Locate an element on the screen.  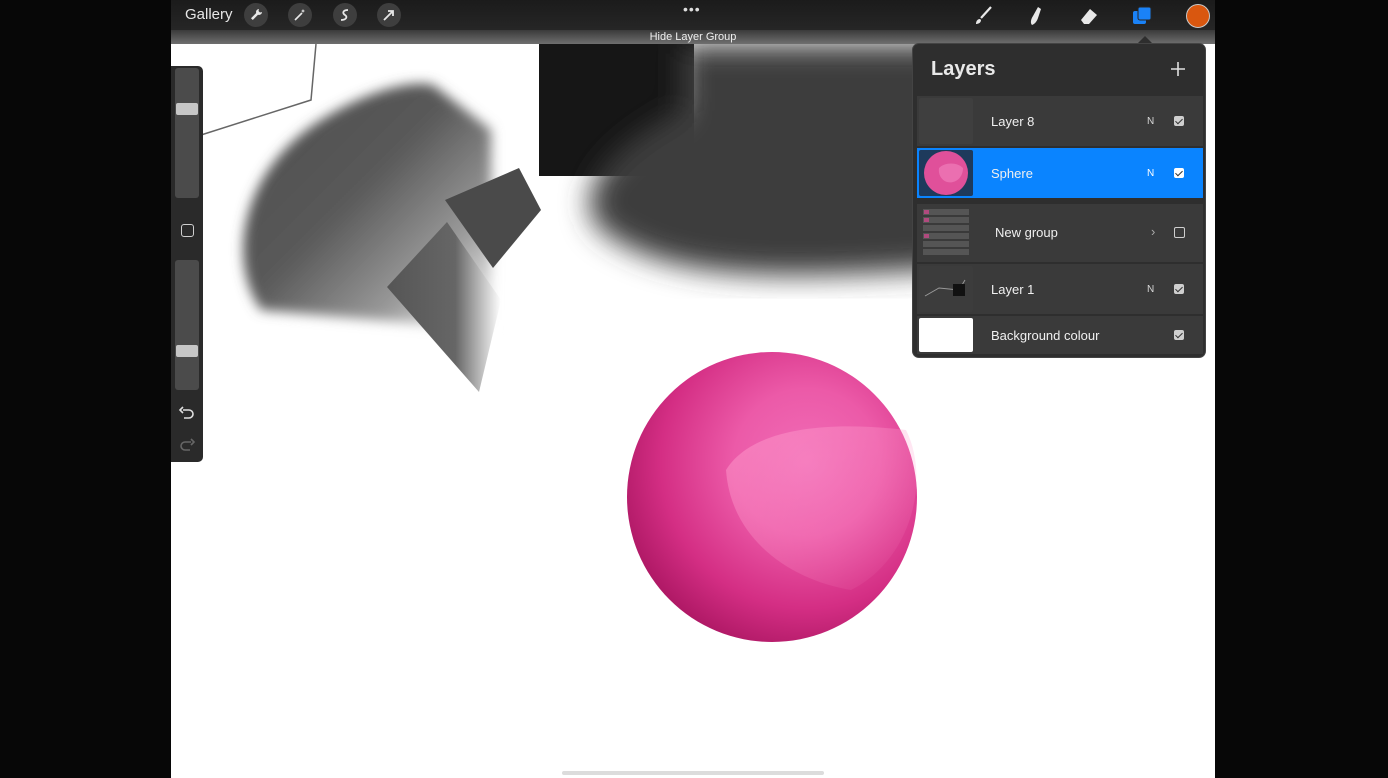
topbar-shadow: Hide Layer Group is located at coordinates (693, 37).